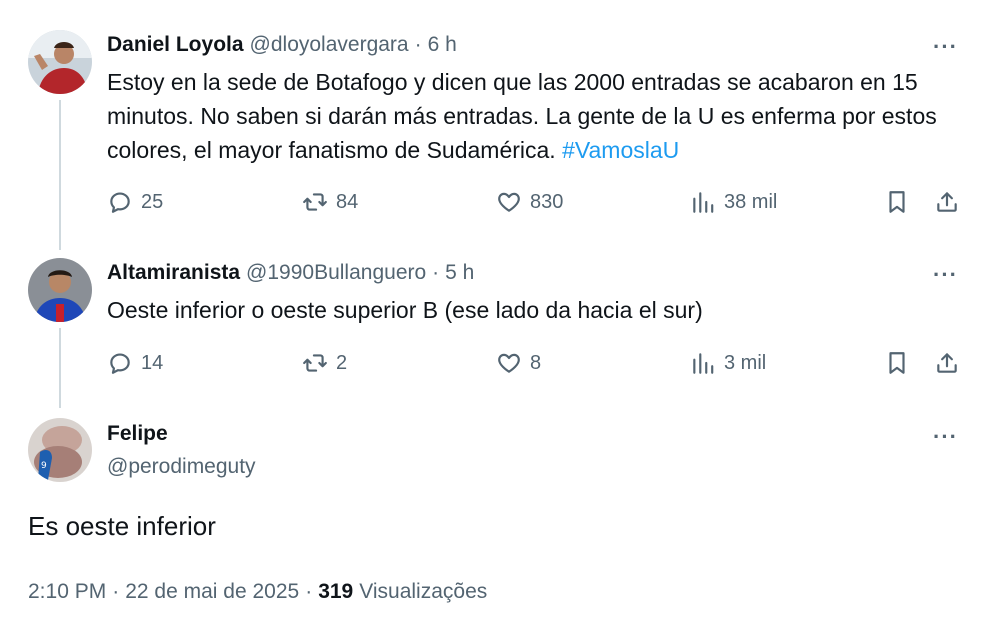 The height and width of the screenshot is (632, 984). I want to click on views-count: 3 mil, so click(745, 362).